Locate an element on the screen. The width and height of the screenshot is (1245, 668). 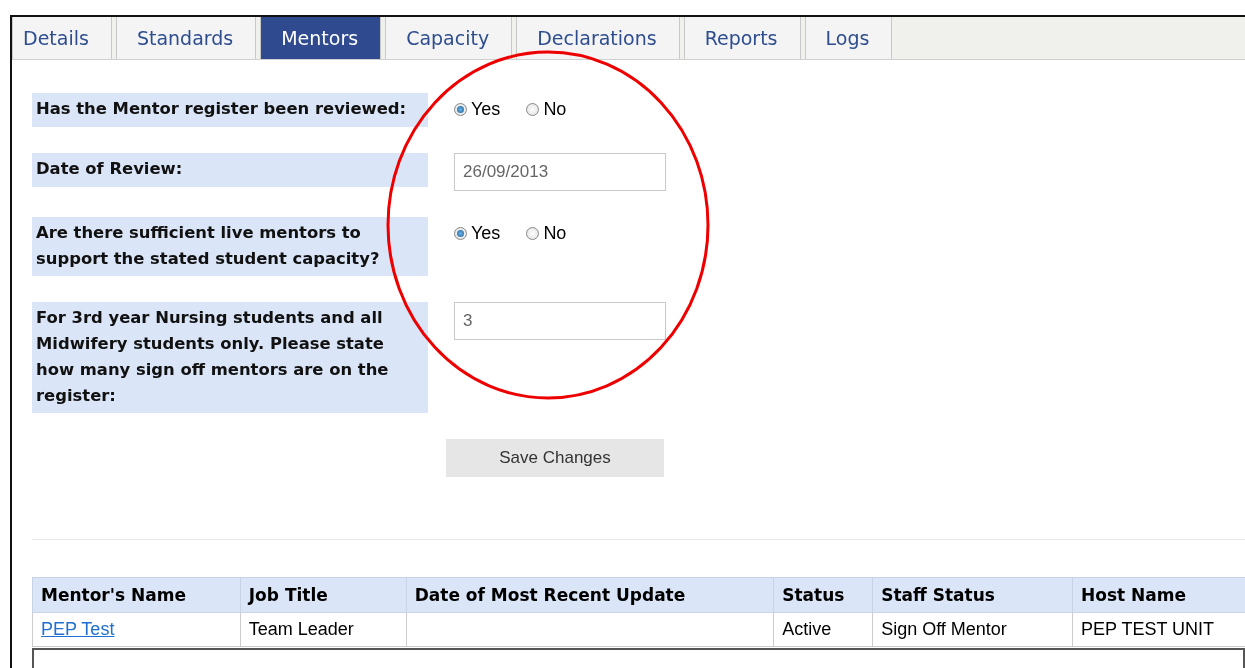
field-label: For 3rd year Nursing students and all Midwifery students only. Please state how many sign off mentors are on the register: is located at coordinates (230, 357).